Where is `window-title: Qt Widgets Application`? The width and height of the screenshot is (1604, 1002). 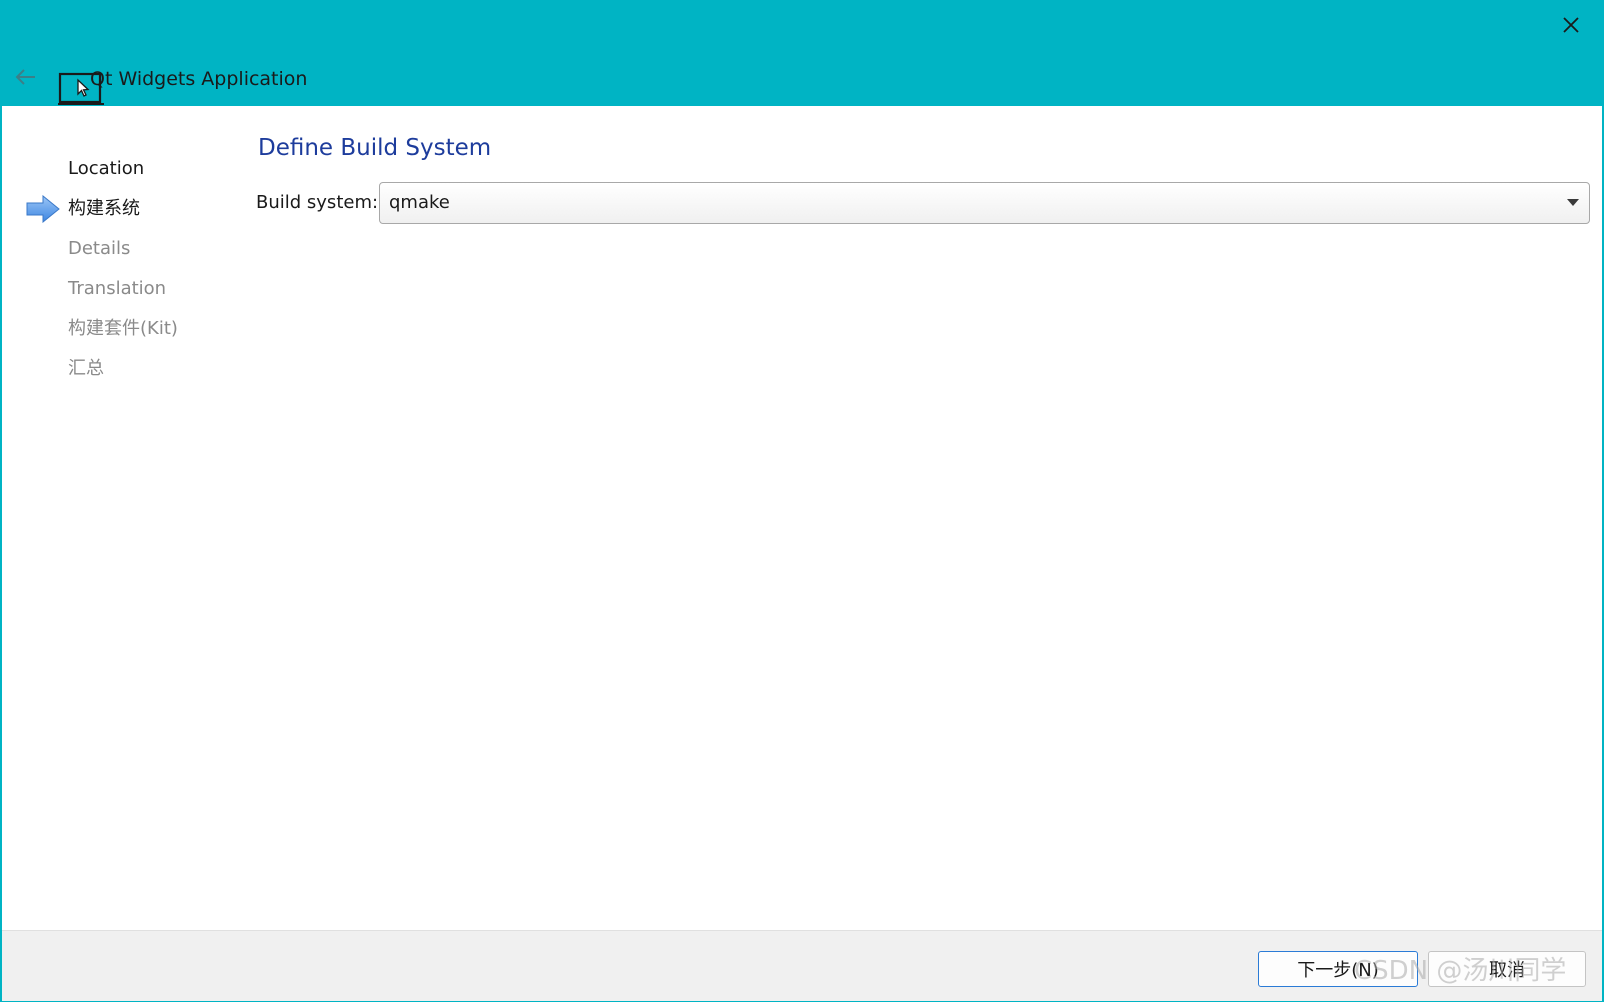 window-title: Qt Widgets Application is located at coordinates (199, 79).